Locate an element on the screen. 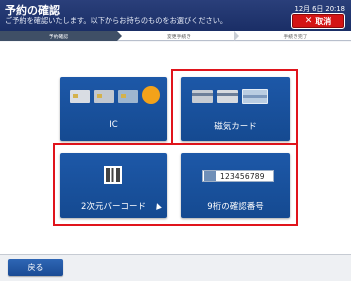 Image resolution: width=351 pixels, height=281 pixels. step-label: 手続き完了 is located at coordinates (295, 37).